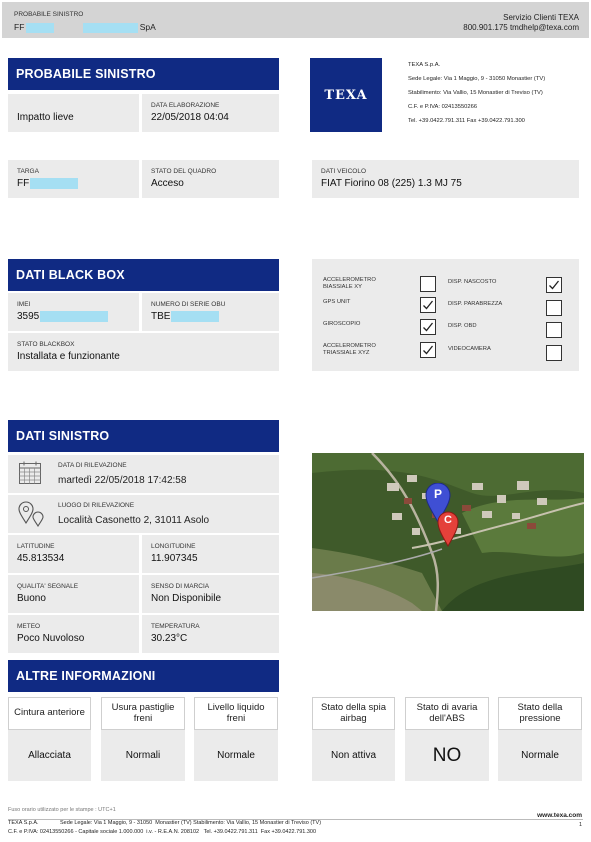  What do you see at coordinates (92, 465) in the screenshot?
I see `detection-date-label: DATA DI RILEVAZIONE` at bounding box center [92, 465].